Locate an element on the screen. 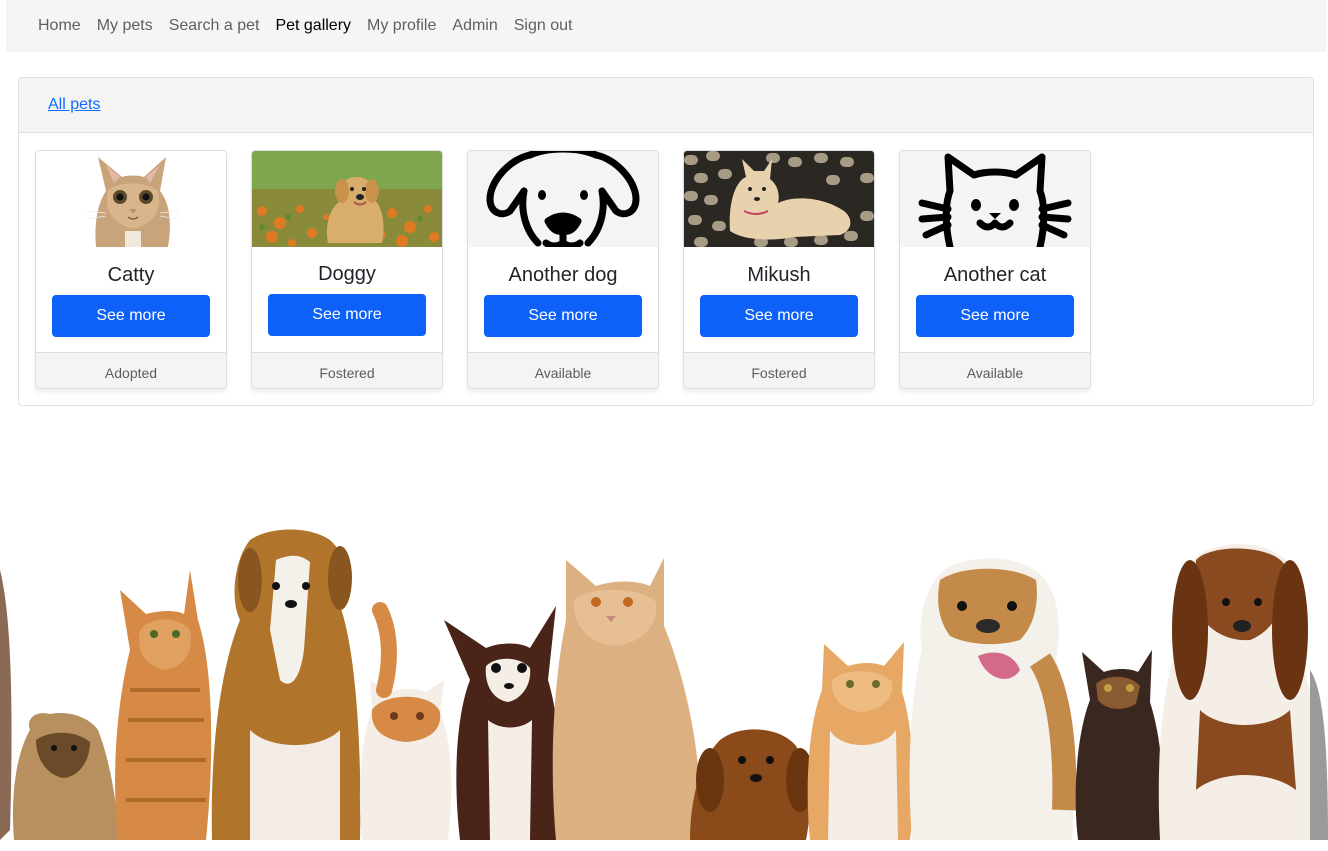 Image resolution: width=1328 pixels, height=851 pixels. pet-name: Another cat is located at coordinates (995, 275).